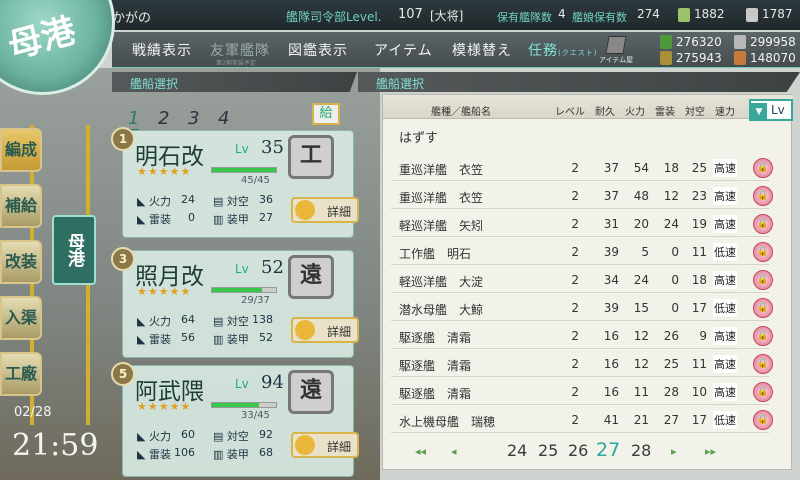 Image resolution: width=800 pixels, height=480 pixels. I want to click on ship-list-row: 潜水母艦 大鯨 2 39 15 0 17 低速 🔒, so click(582, 308).